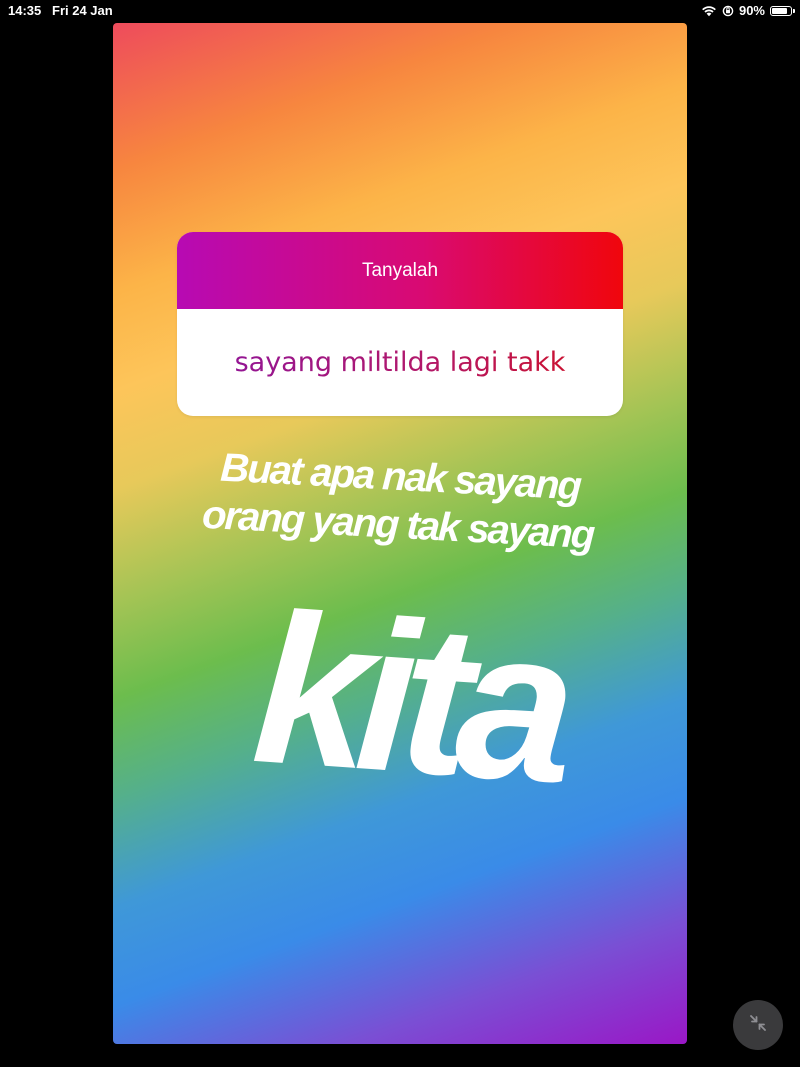 This screenshot has width=800, height=1067. Describe the element at coordinates (25, 10) in the screenshot. I see `status-time: 14:35` at that location.